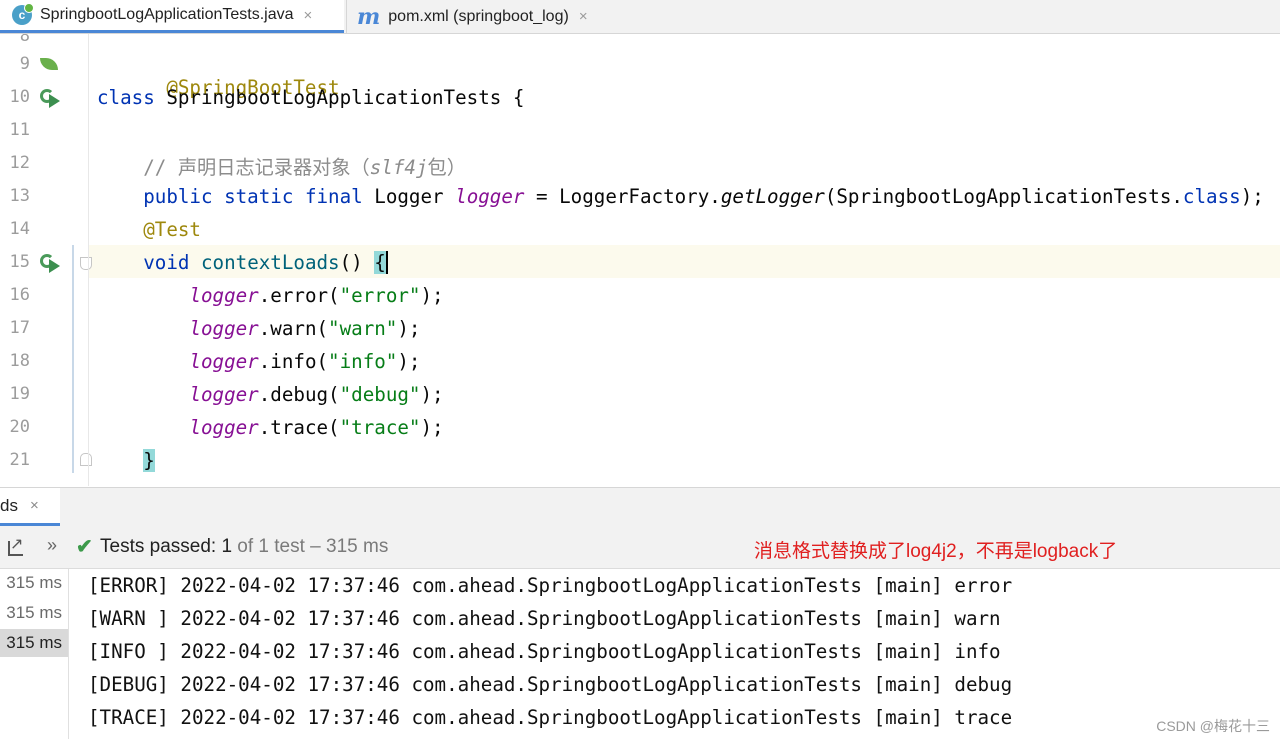  What do you see at coordinates (299, 427) in the screenshot?
I see `code-text: .trace(` at bounding box center [299, 427].